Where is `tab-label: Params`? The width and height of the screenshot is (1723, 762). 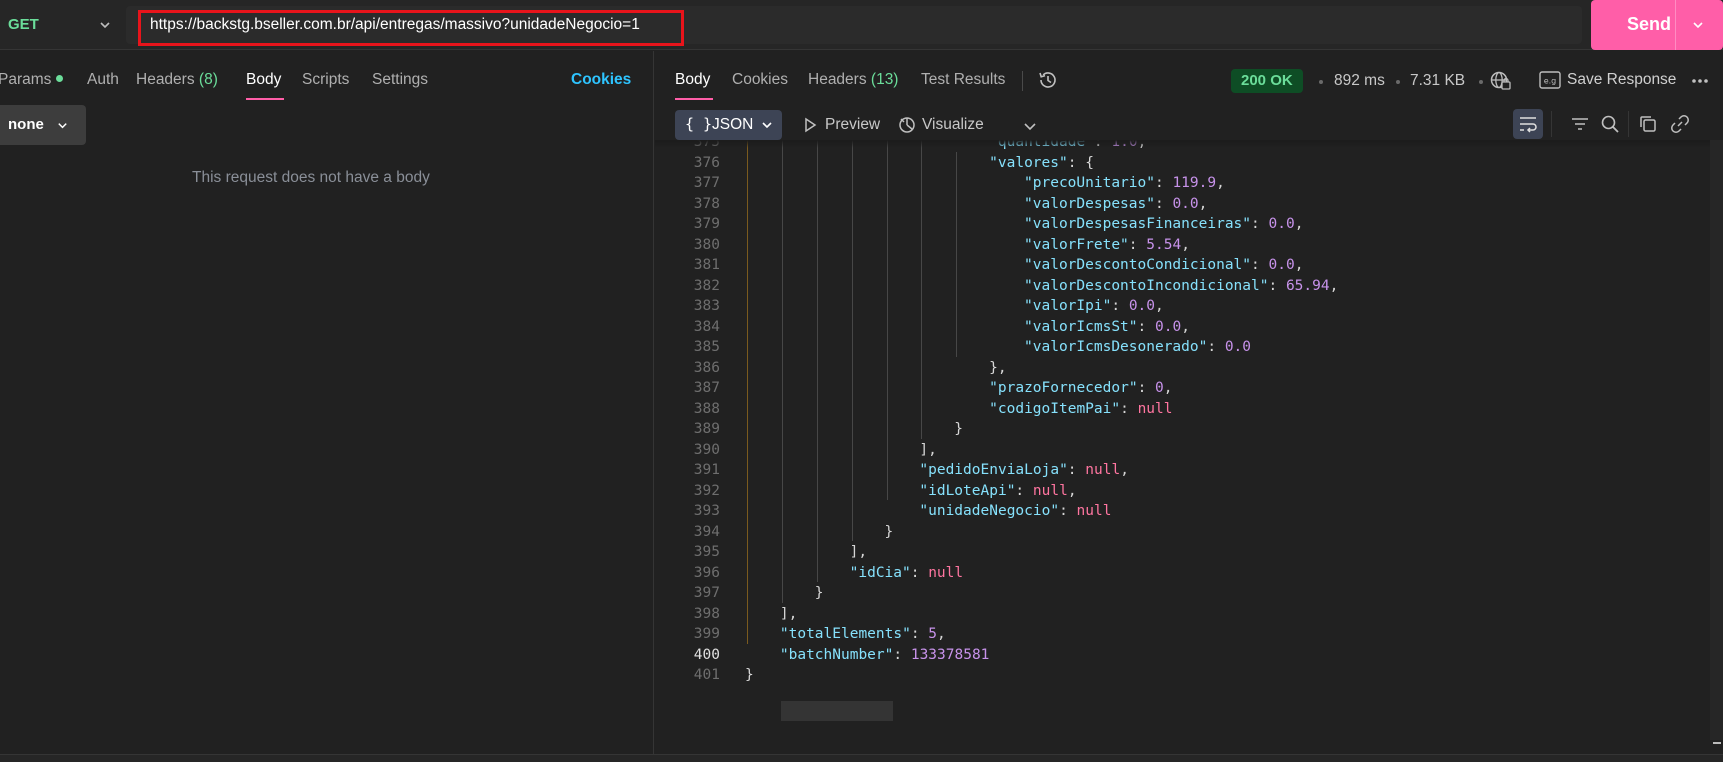
tab-label: Params is located at coordinates (26, 79).